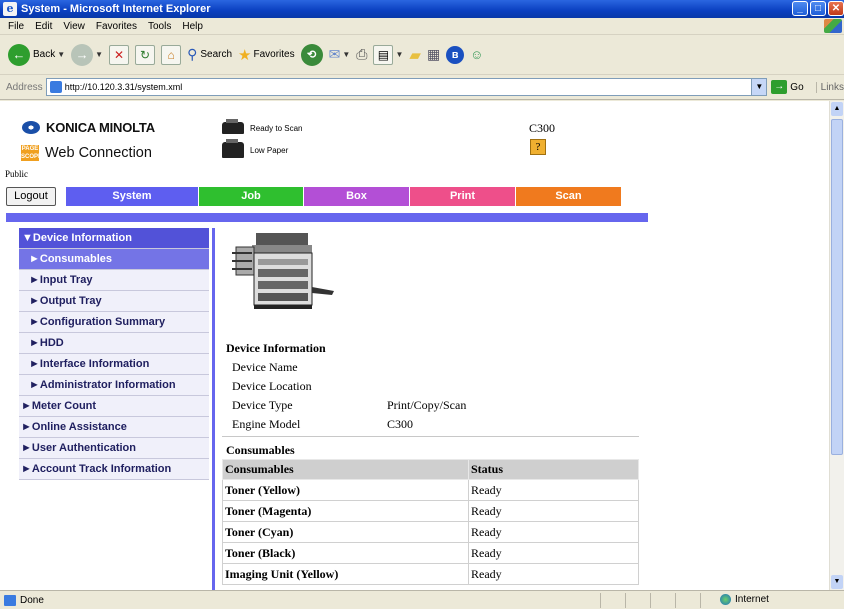 Image resolution: width=844 pixels, height=609 pixels. Describe the element at coordinates (17, 174) in the screenshot. I see `user-mode: Public` at that location.